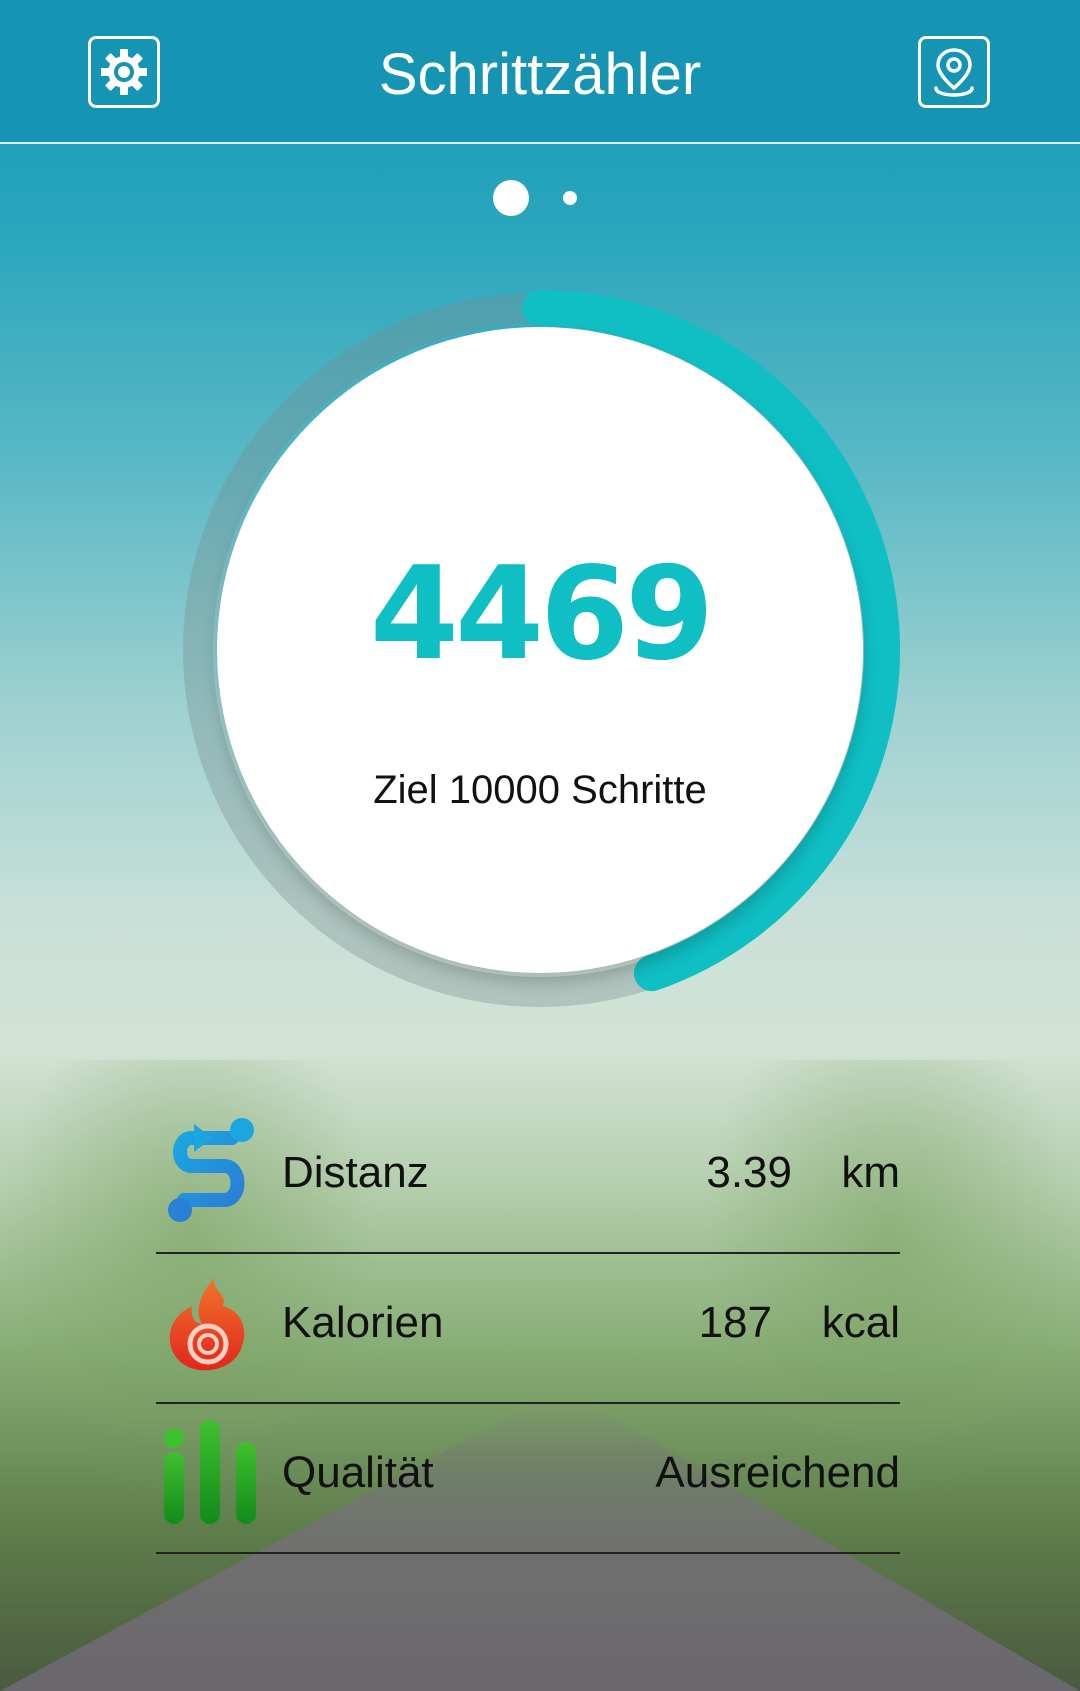  Describe the element at coordinates (210, 1472) in the screenshot. I see `bar-chart-icon` at that location.